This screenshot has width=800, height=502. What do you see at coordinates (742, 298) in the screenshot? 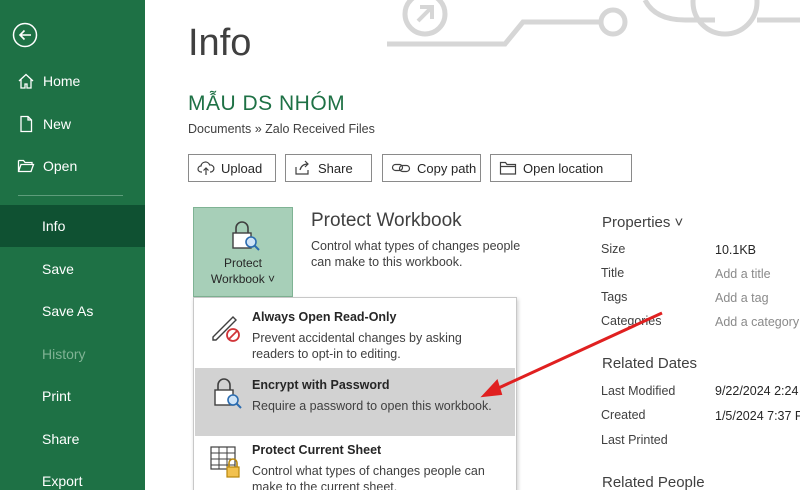
I see `tags-field: Add a tag` at bounding box center [742, 298].